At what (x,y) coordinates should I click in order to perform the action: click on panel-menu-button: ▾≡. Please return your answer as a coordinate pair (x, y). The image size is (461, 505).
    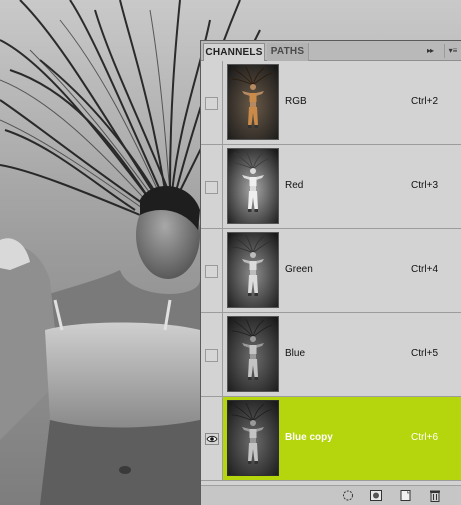
    Looking at the image, I should click on (452, 51).